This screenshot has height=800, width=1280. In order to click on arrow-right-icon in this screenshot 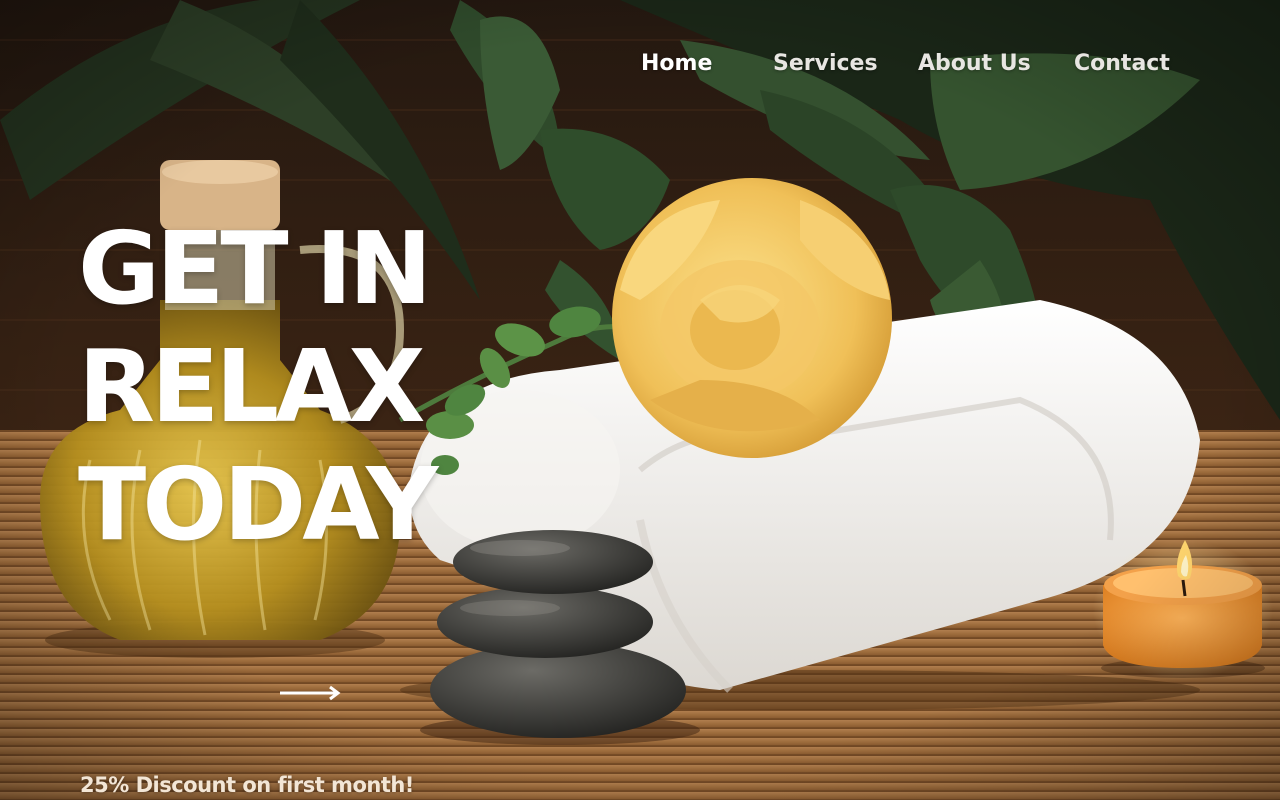, I will do `click(310, 693)`.